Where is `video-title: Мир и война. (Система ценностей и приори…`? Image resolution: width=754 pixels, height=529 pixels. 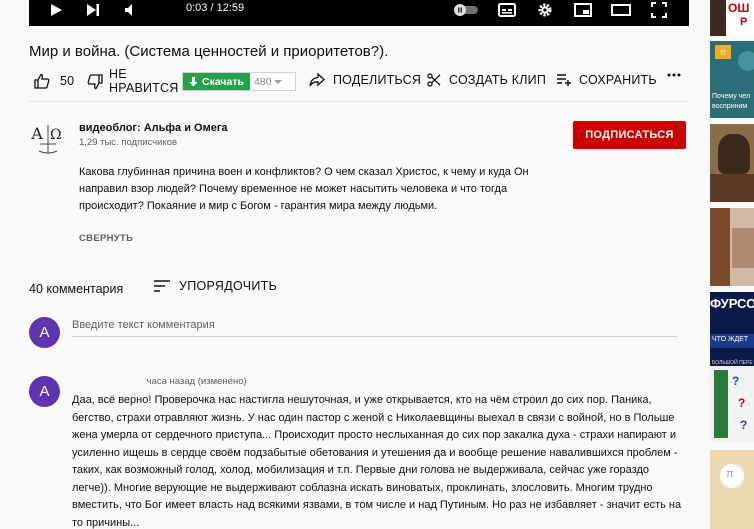 video-title: Мир и война. (Система ценностей и приори… is located at coordinates (209, 51).